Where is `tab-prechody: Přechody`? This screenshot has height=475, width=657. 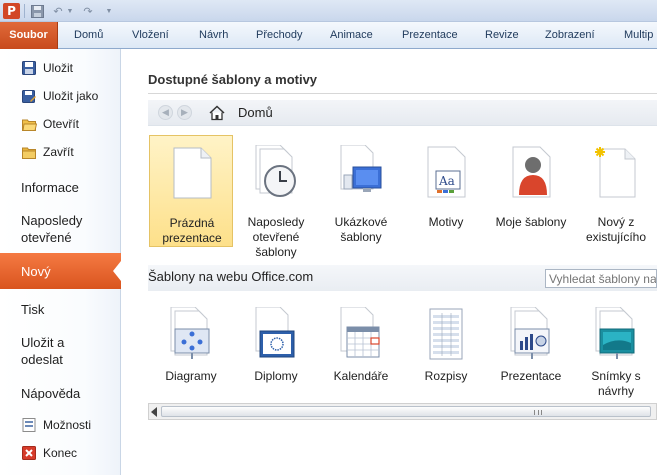 tab-prechody: Přechody is located at coordinates (279, 35).